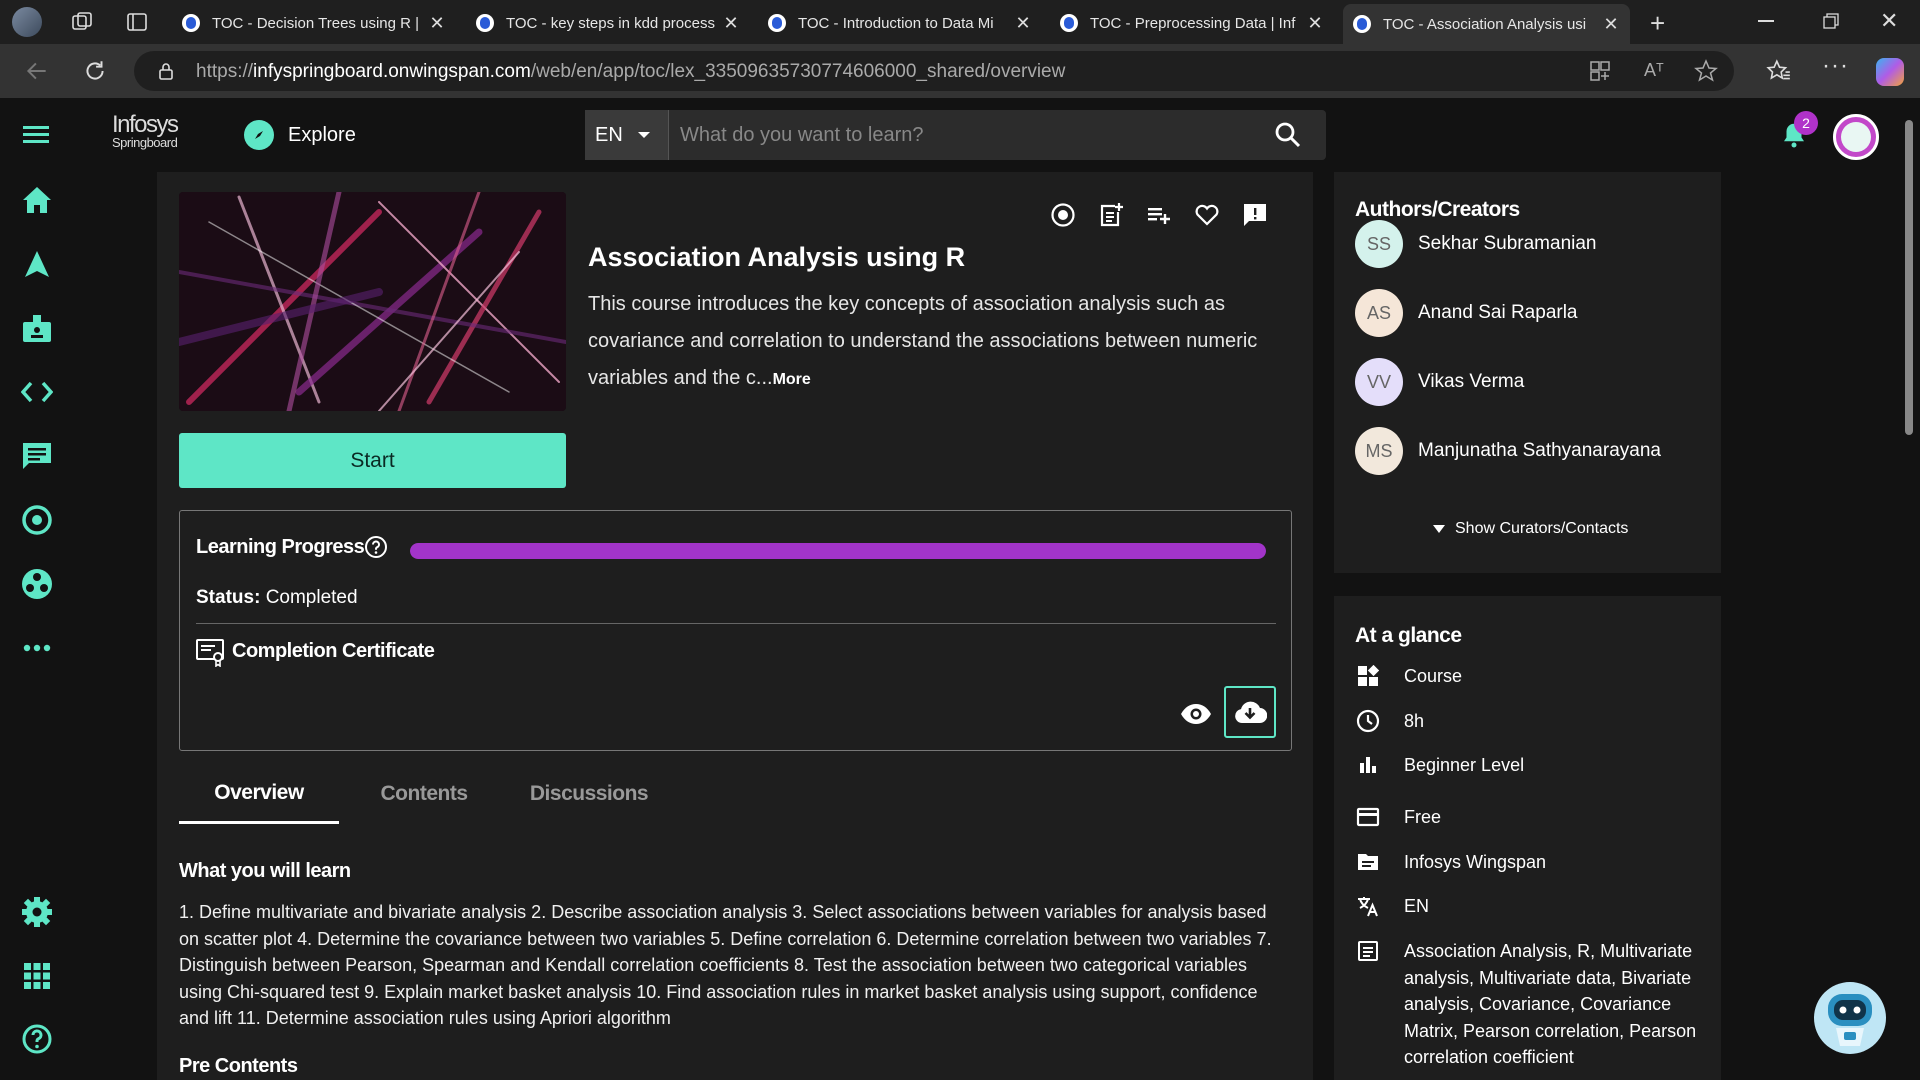 Image resolution: width=1920 pixels, height=1080 pixels. Describe the element at coordinates (1508, 451) in the screenshot. I see `author-row: MS Manjunatha Sathyanarayana` at that location.